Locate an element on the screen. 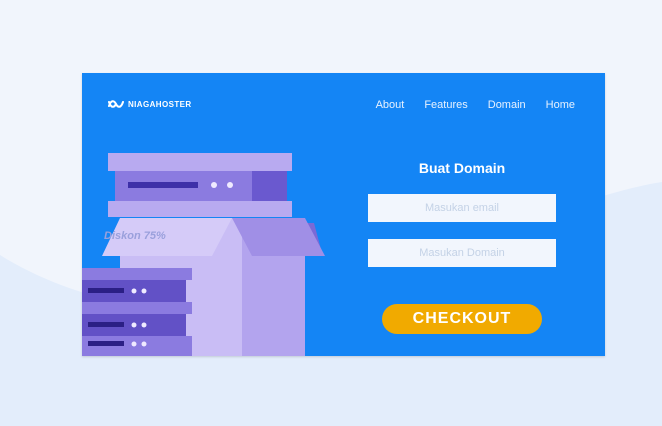 The height and width of the screenshot is (426, 662). top-navigation: About Features Domain Home is located at coordinates (475, 105).